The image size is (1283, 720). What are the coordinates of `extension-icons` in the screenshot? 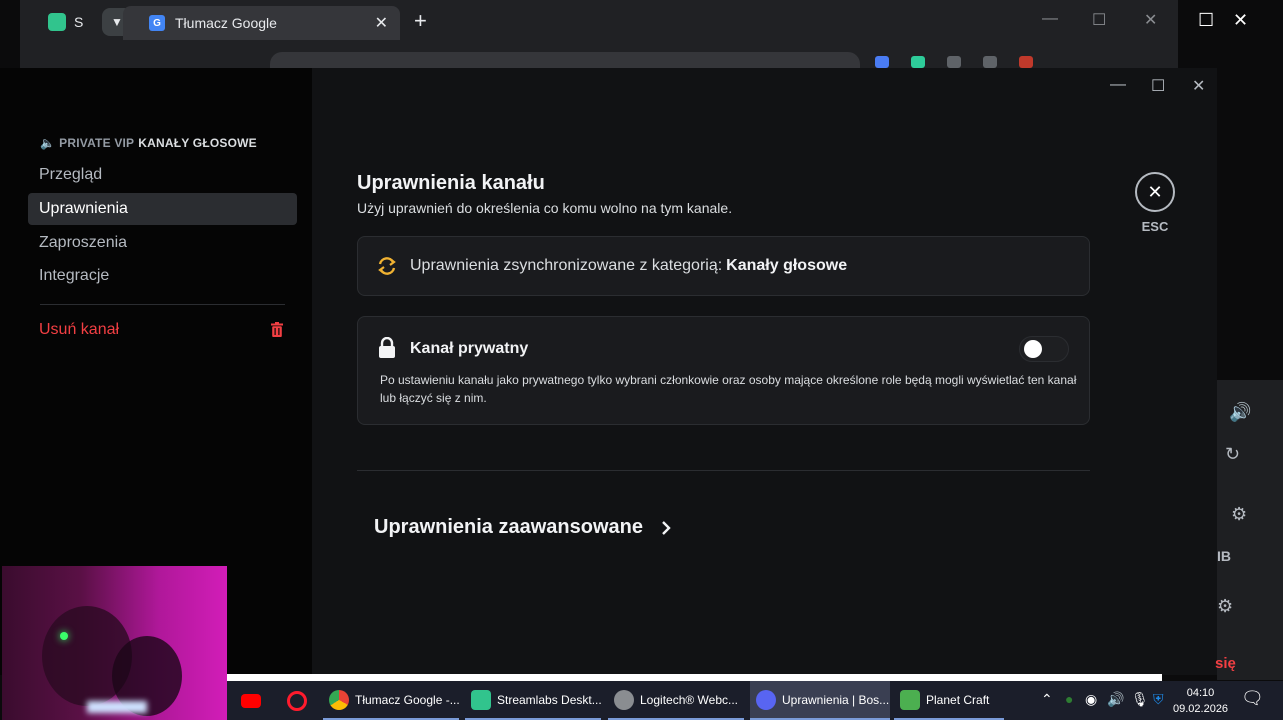 It's located at (954, 62).